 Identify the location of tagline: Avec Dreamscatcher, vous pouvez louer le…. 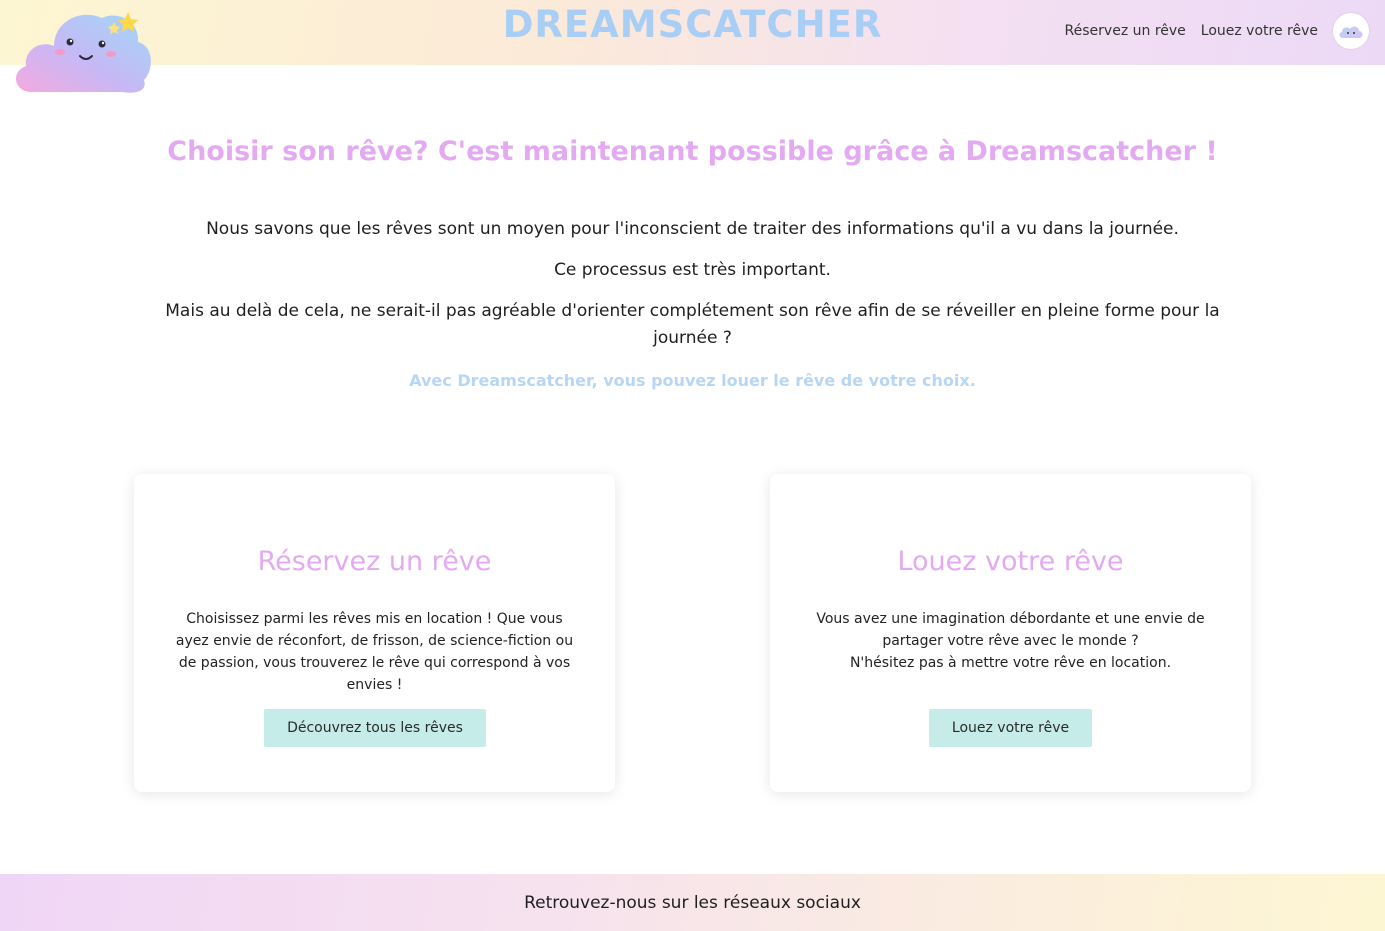
(692, 380).